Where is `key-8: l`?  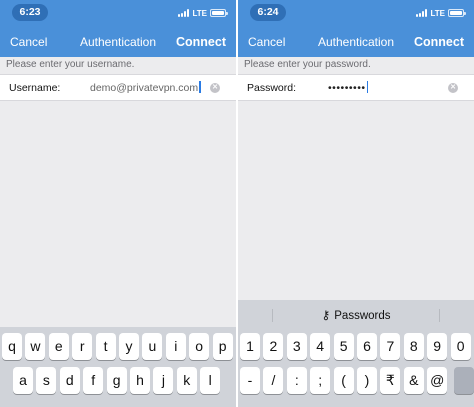
key-8: l is located at coordinates (210, 380).